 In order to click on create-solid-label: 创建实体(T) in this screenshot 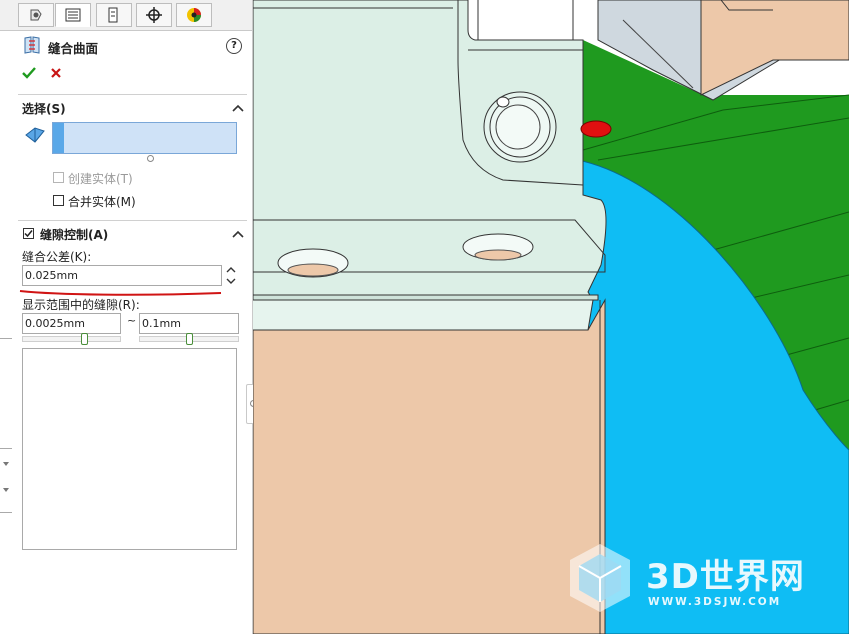, I will do `click(100, 179)`.